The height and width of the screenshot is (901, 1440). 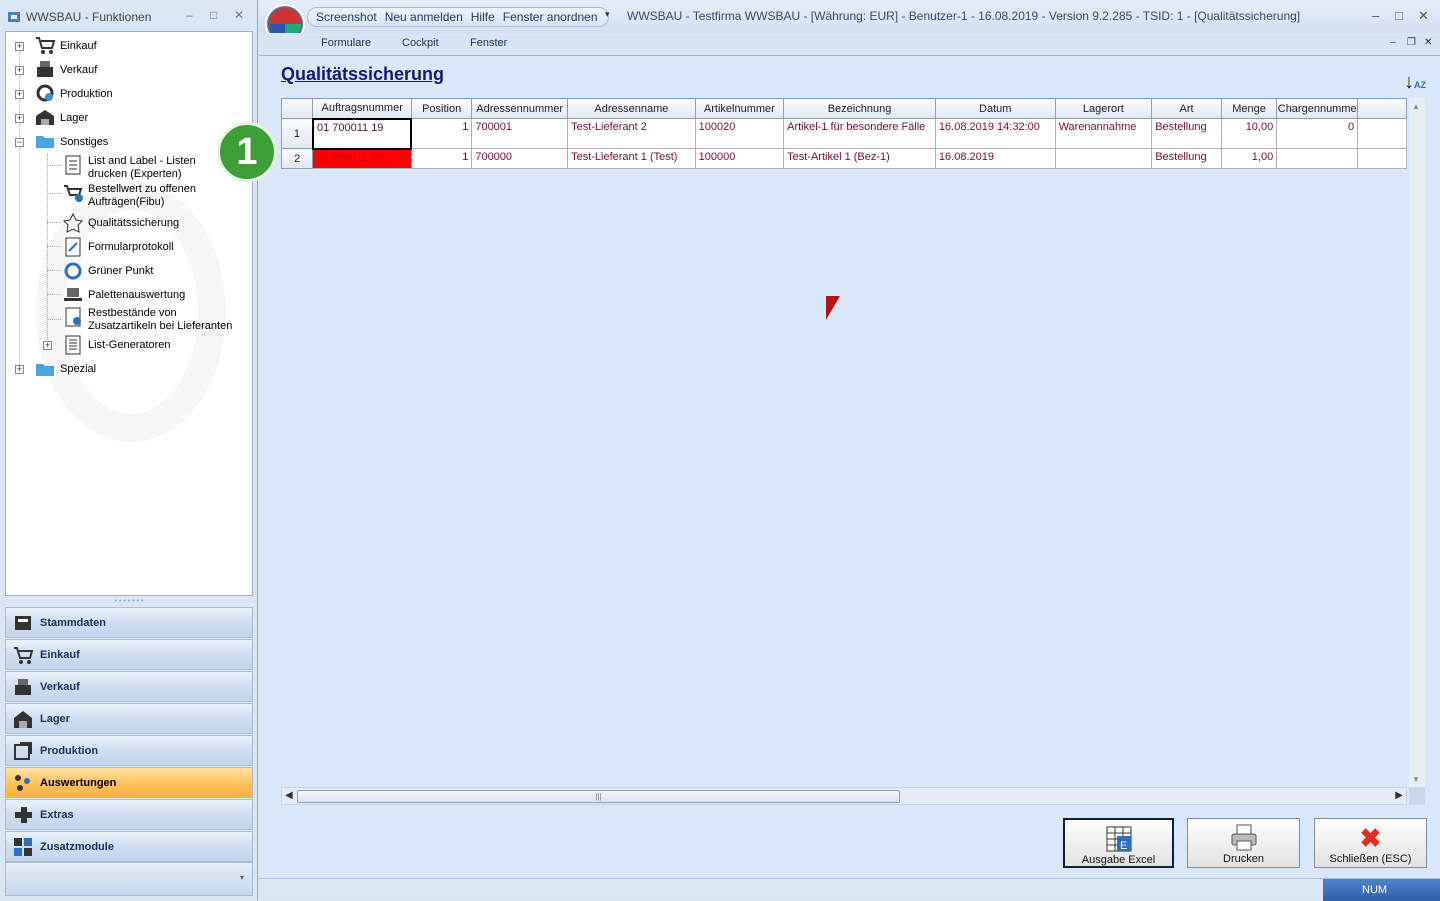 What do you see at coordinates (631, 158) in the screenshot?
I see `cell-adressenname: Test-Lieferant 1 (Test)` at bounding box center [631, 158].